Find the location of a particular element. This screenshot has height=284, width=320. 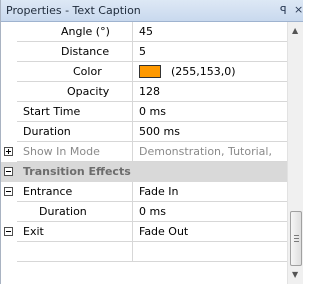

property-label-exit: Exit is located at coordinates (33, 231).